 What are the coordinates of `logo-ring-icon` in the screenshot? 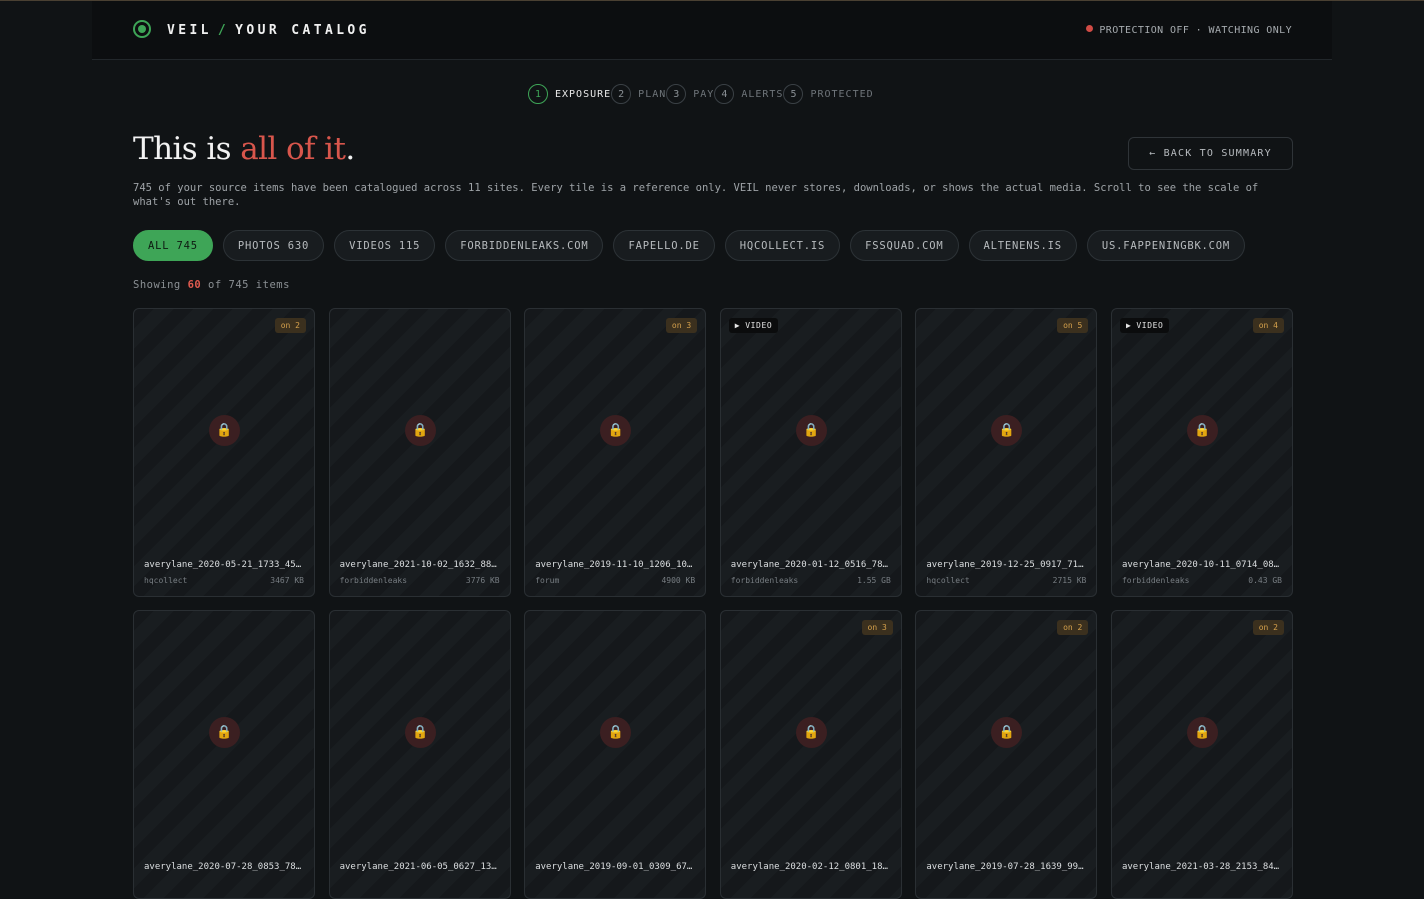 It's located at (142, 29).